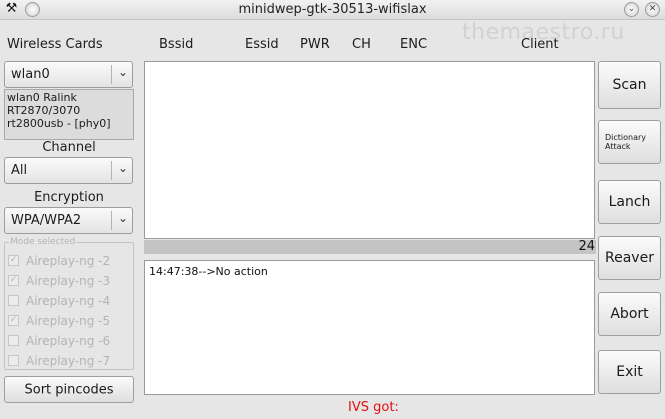 This screenshot has height=419, width=665. I want to click on launch-label: Lanch, so click(629, 202).